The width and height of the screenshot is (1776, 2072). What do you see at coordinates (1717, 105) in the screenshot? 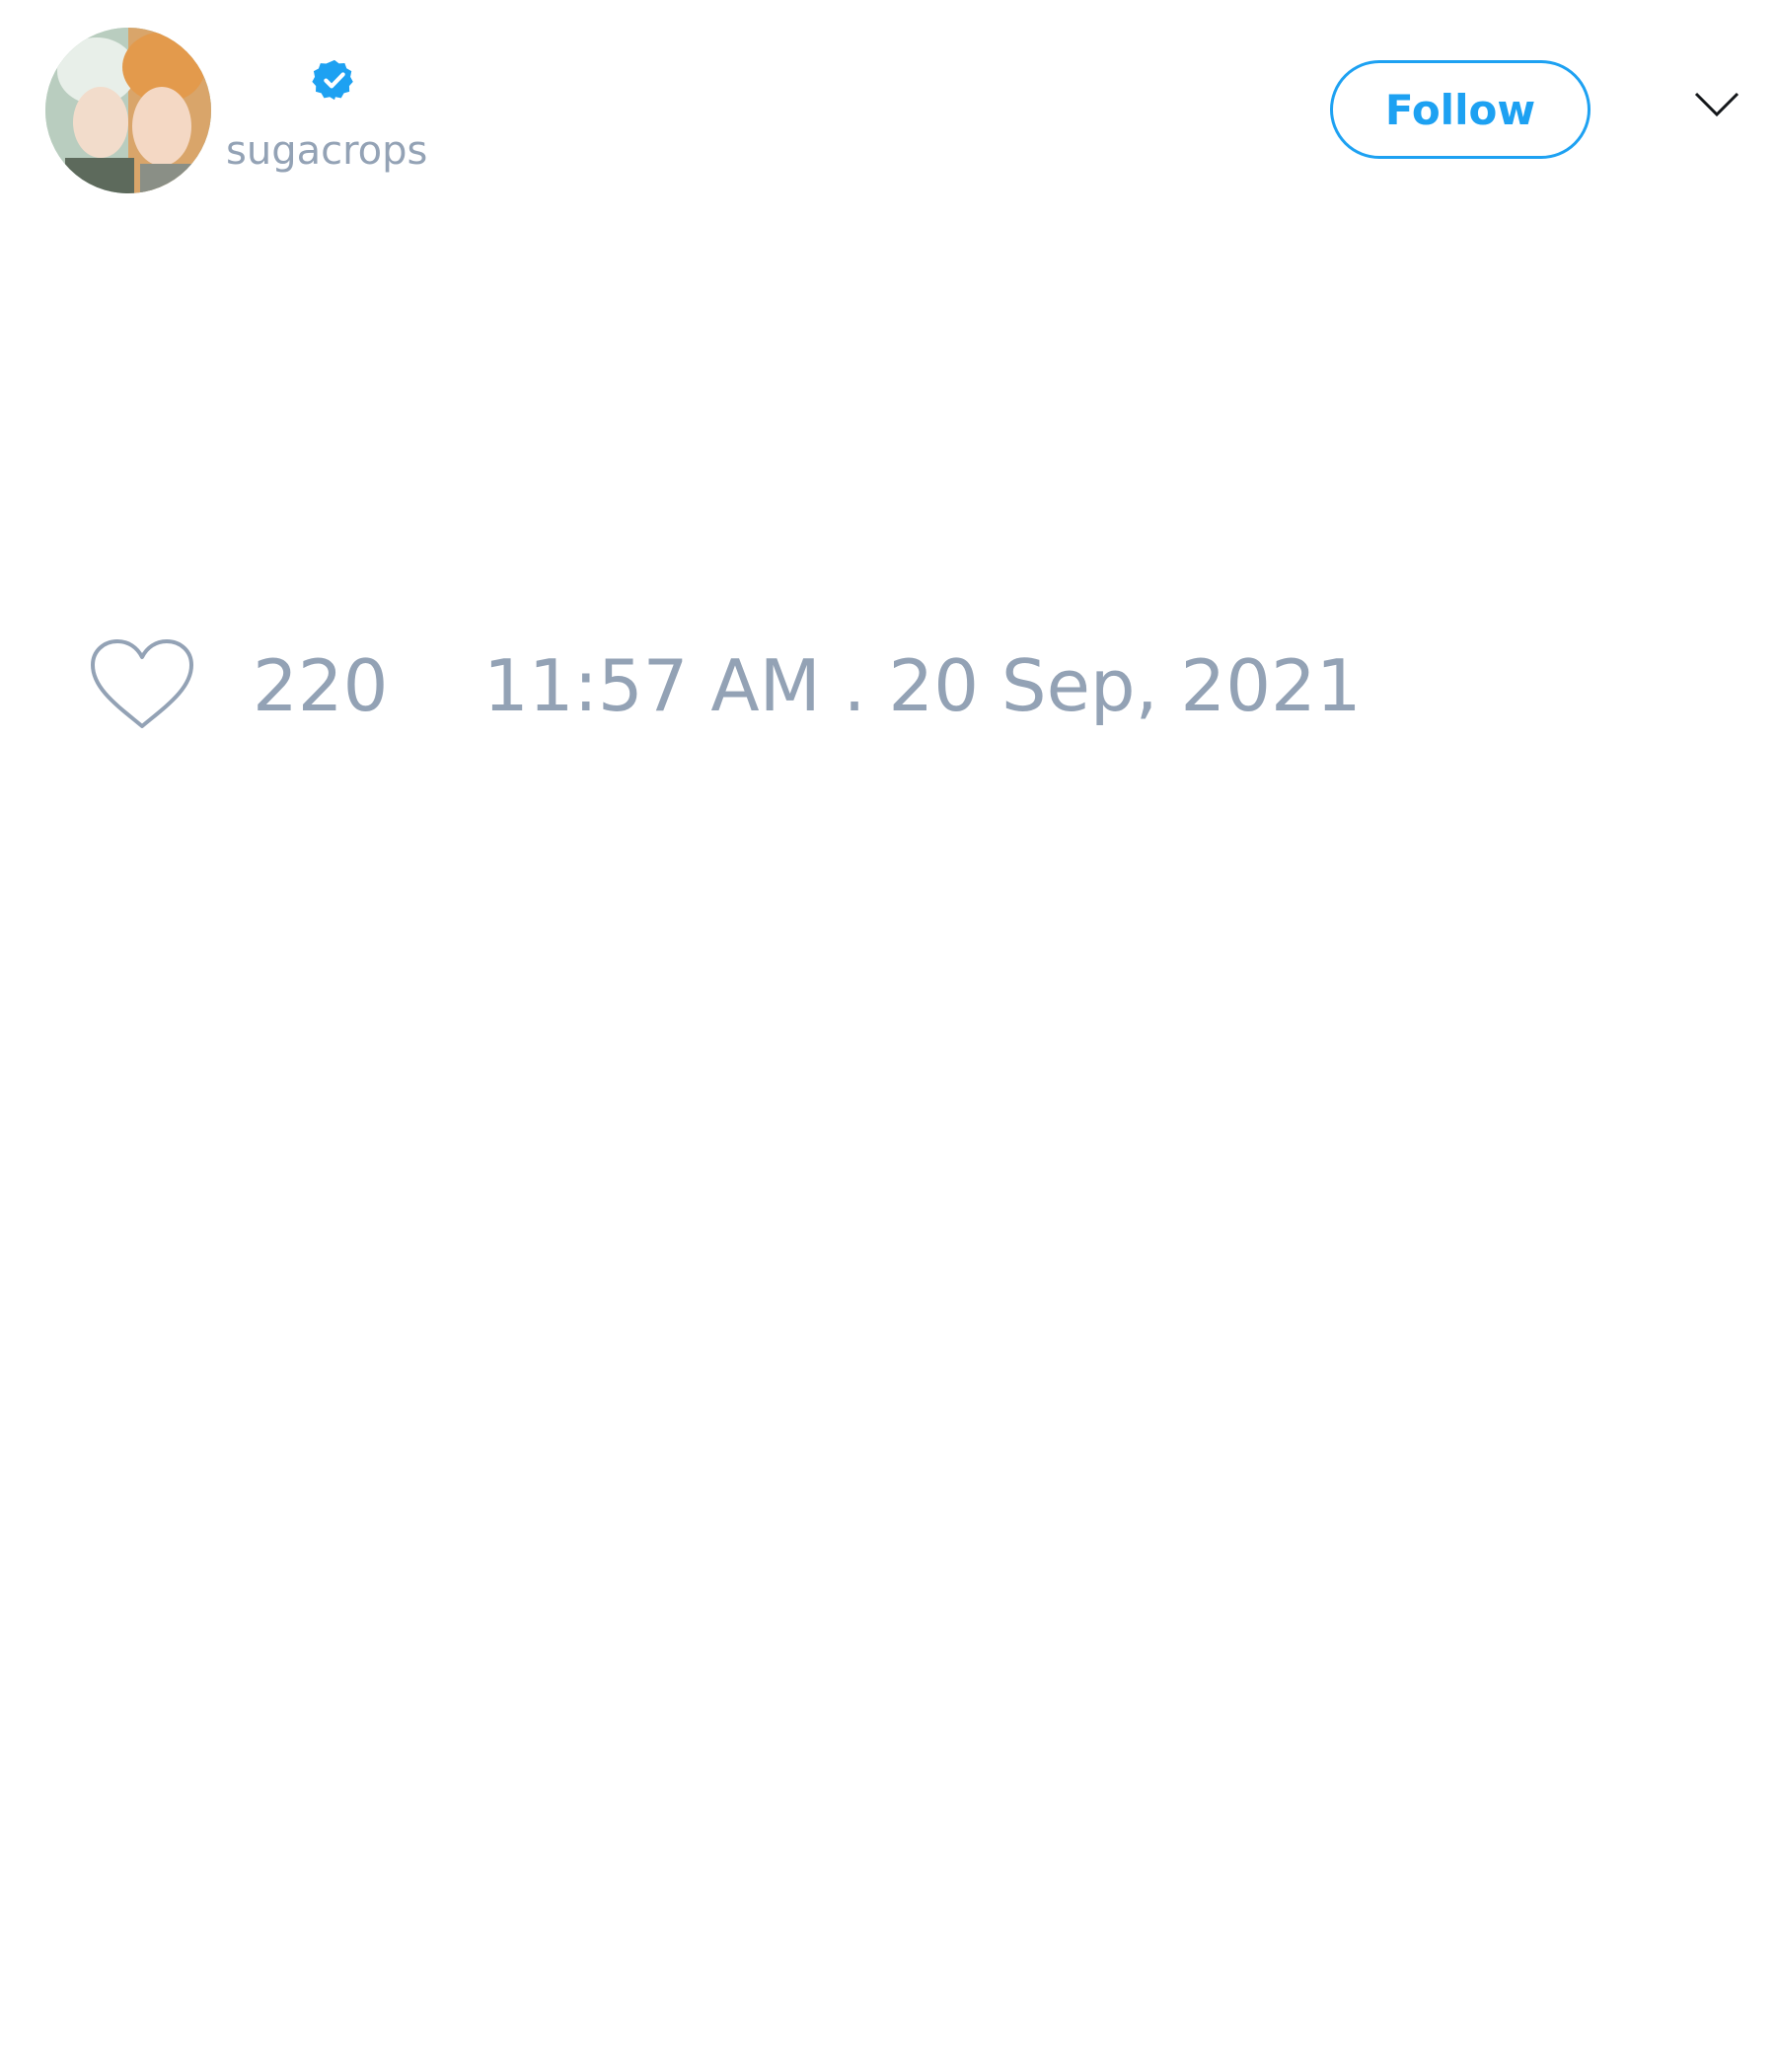
I see `chevron-down-icon` at bounding box center [1717, 105].